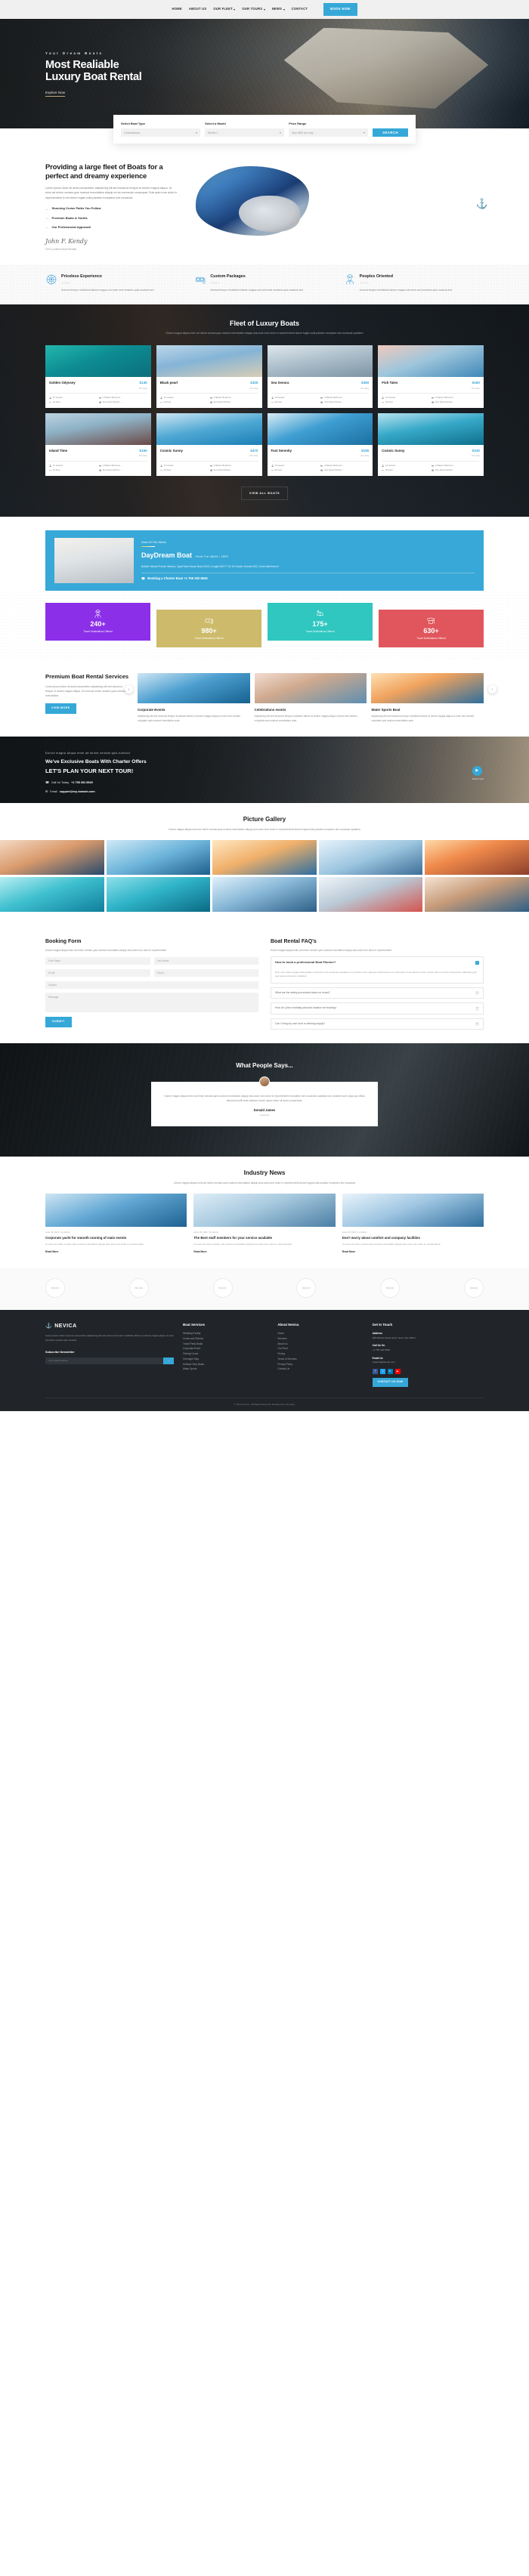 The image size is (529, 2576). Describe the element at coordinates (320, 1354) in the screenshot. I see `footer-link: Pricing` at that location.